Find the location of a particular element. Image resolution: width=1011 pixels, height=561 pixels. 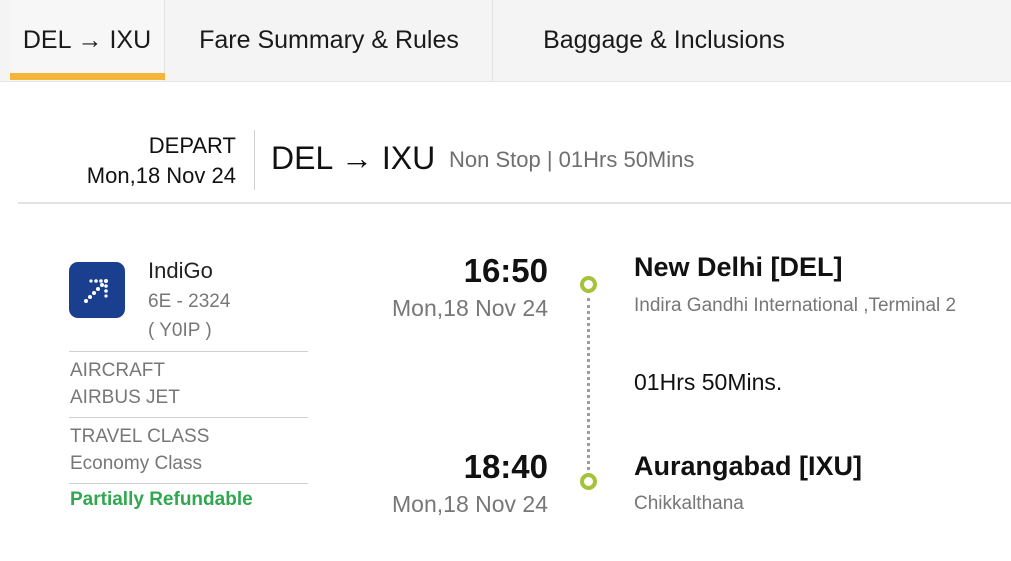

header-divider is located at coordinates (514, 203).